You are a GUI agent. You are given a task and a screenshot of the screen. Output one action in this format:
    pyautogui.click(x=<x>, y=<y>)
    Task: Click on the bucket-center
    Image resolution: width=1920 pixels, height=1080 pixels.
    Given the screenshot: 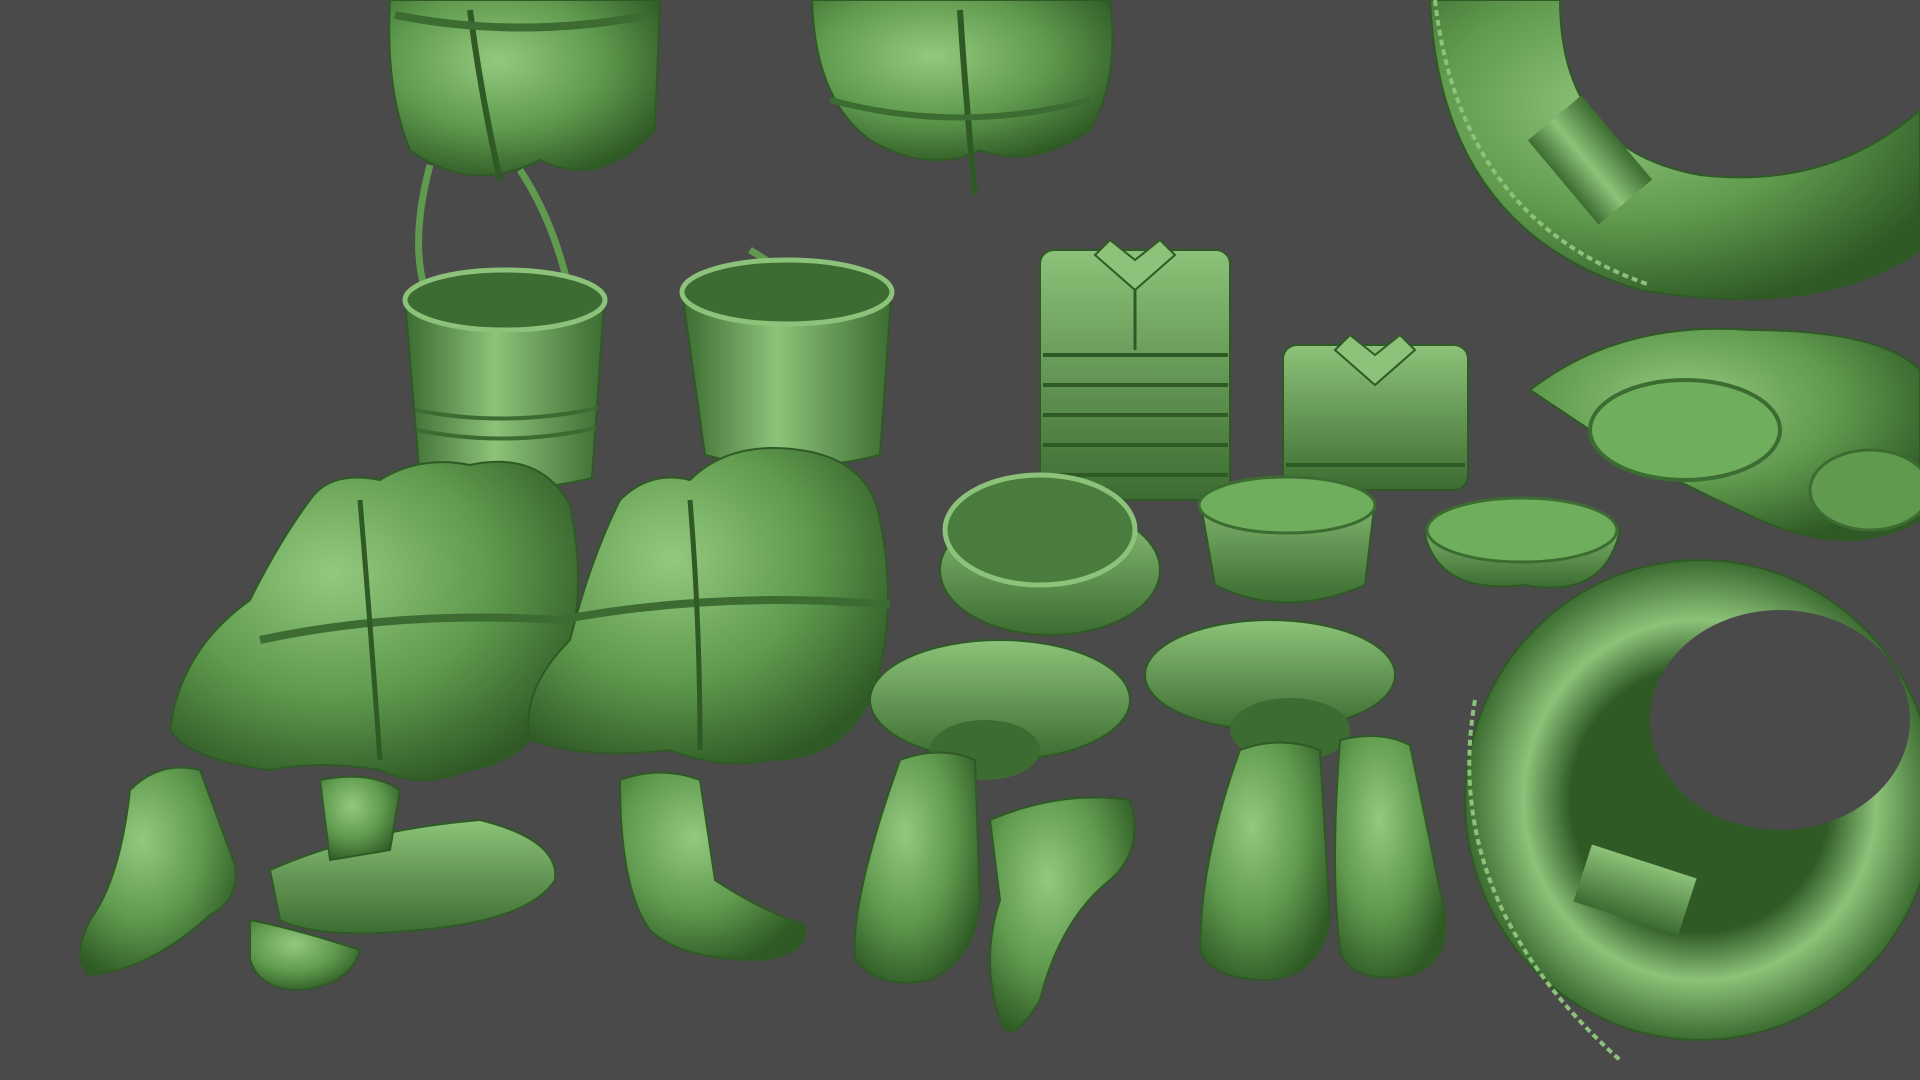 What is the action you would take?
    pyautogui.click(x=787, y=357)
    